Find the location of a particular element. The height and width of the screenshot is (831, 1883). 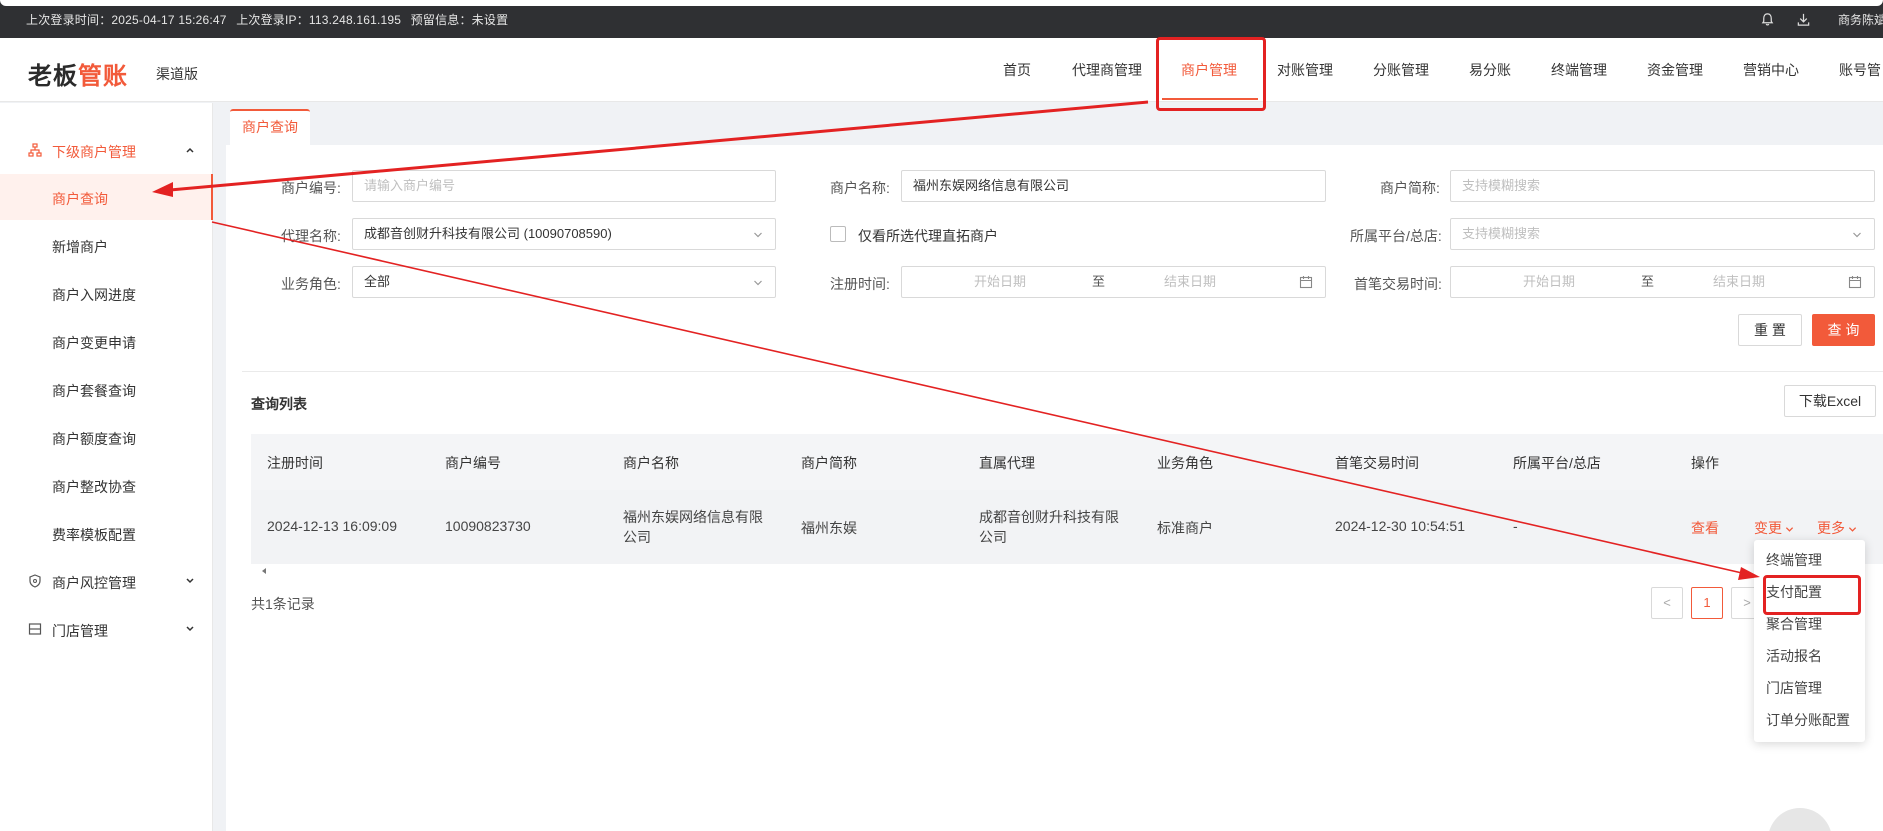

menu-item-activity-signup: 活动报名 is located at coordinates (1809, 656).